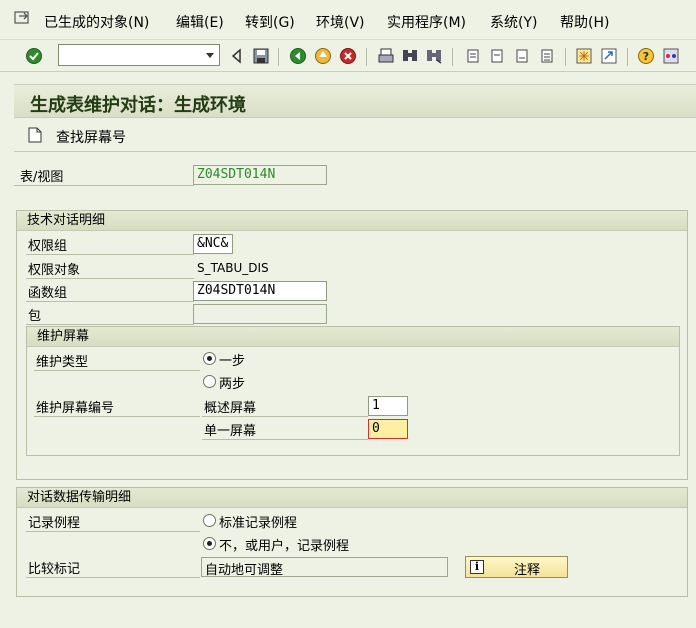  I want to click on layout-icon, so click(671, 56).